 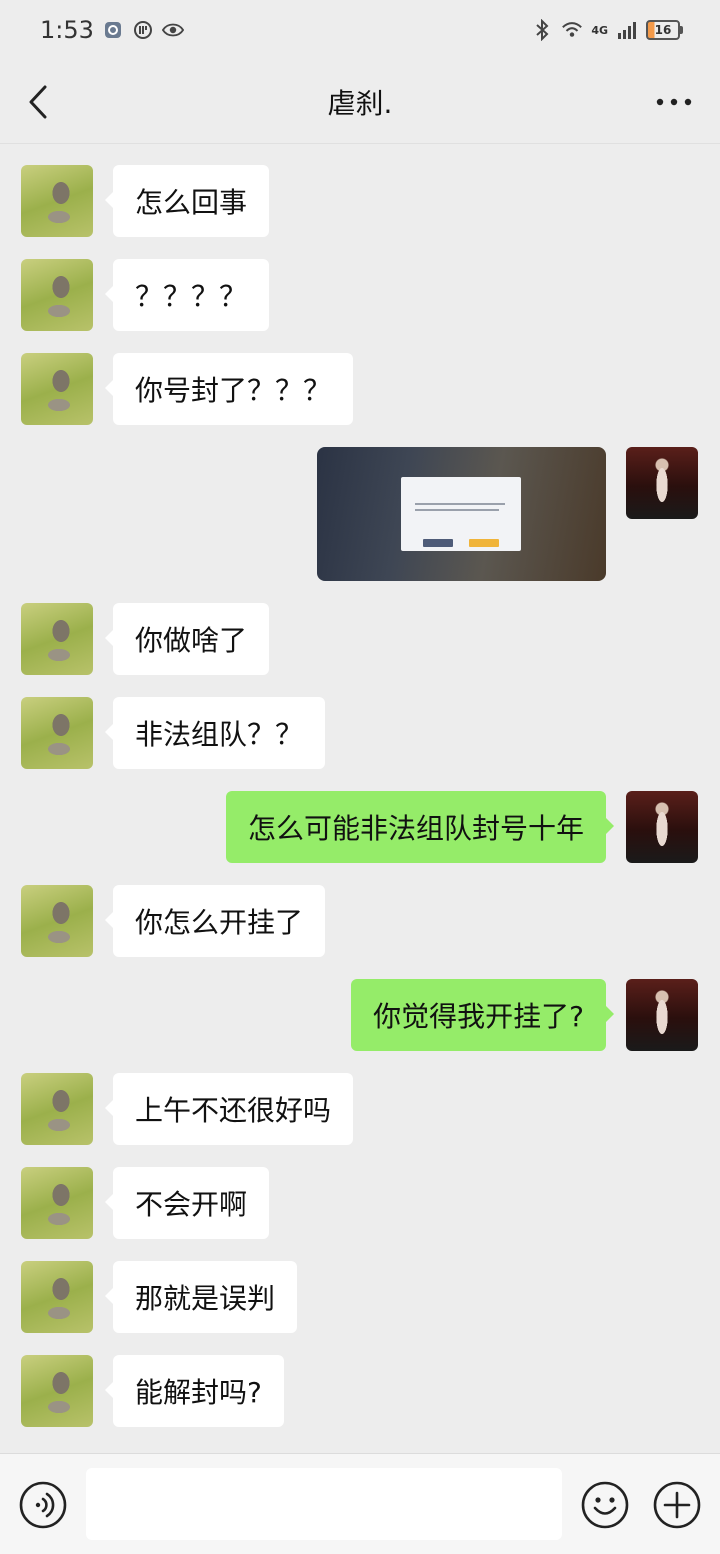 What do you see at coordinates (67, 30) in the screenshot?
I see `status-time: 1:53` at bounding box center [67, 30].